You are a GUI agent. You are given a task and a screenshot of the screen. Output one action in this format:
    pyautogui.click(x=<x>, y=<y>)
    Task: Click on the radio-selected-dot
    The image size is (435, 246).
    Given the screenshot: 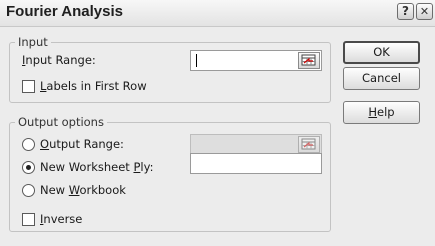 What is the action you would take?
    pyautogui.click(x=28, y=167)
    